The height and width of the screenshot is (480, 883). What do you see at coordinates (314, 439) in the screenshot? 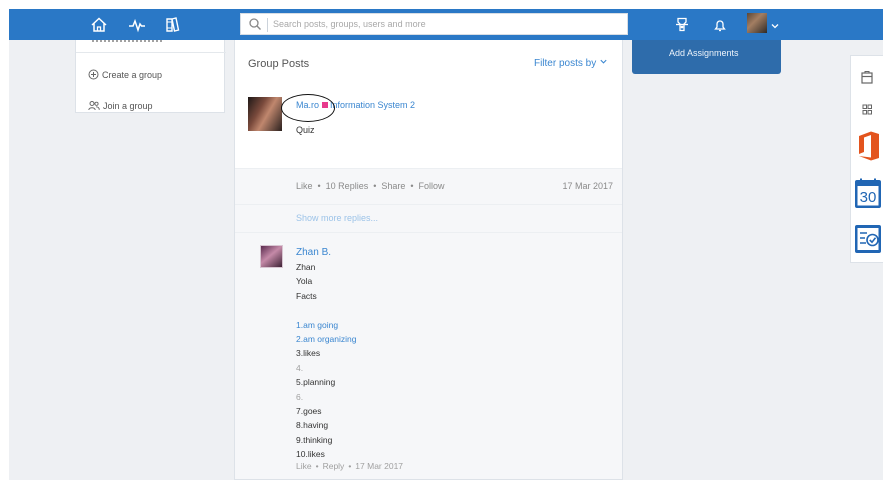
I see `reply-line: 9.thinking` at bounding box center [314, 439].